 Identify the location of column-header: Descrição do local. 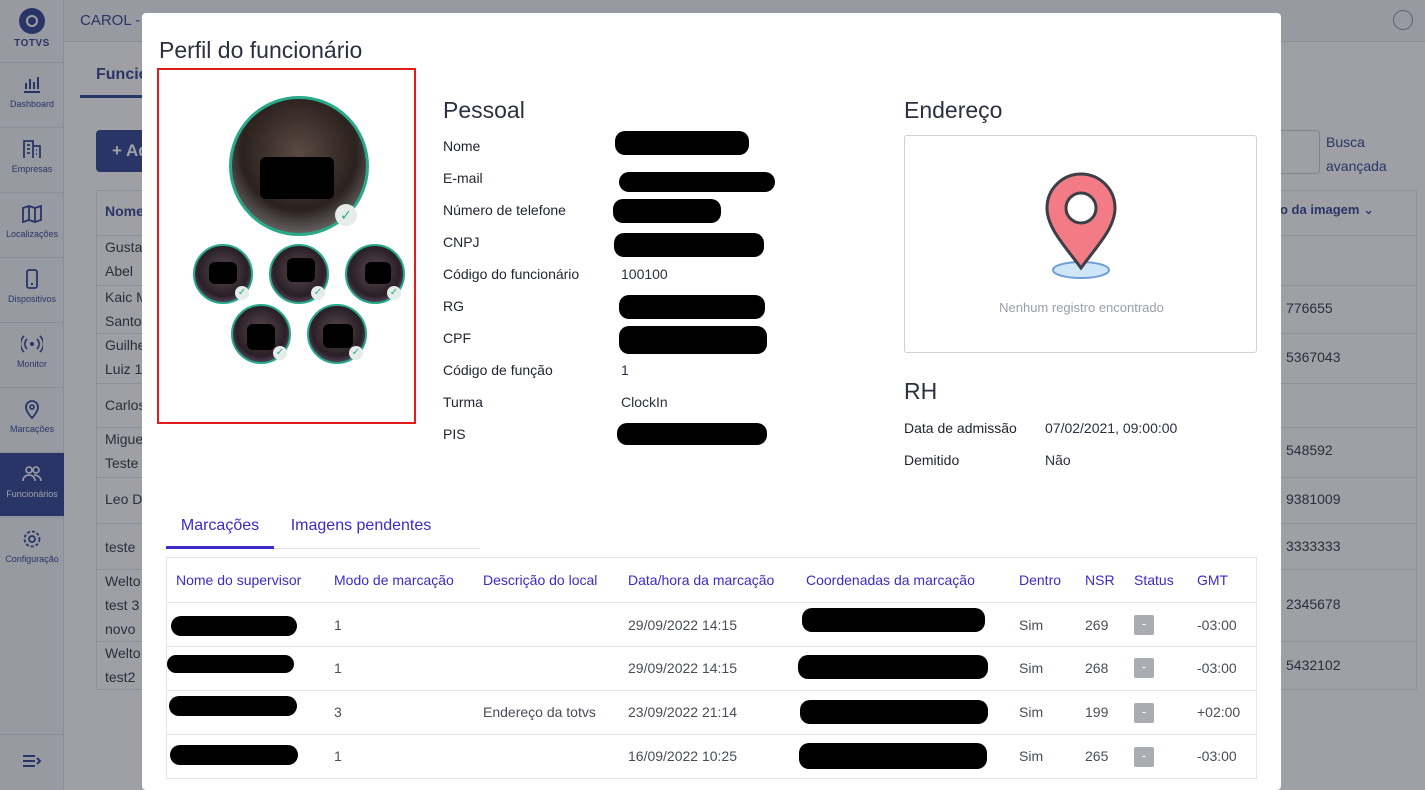
(540, 580).